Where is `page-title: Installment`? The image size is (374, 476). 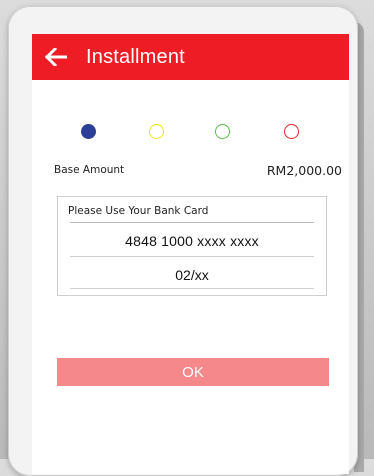
page-title: Installment is located at coordinates (135, 56).